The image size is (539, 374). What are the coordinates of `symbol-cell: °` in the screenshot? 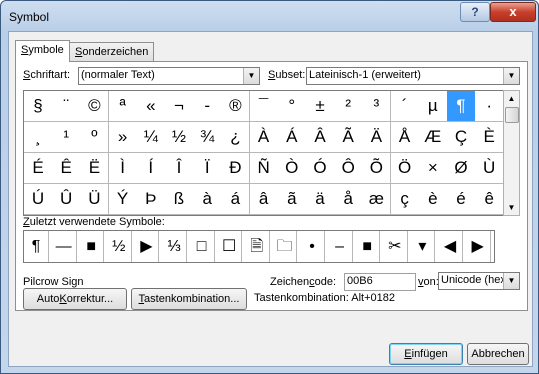 It's located at (292, 106).